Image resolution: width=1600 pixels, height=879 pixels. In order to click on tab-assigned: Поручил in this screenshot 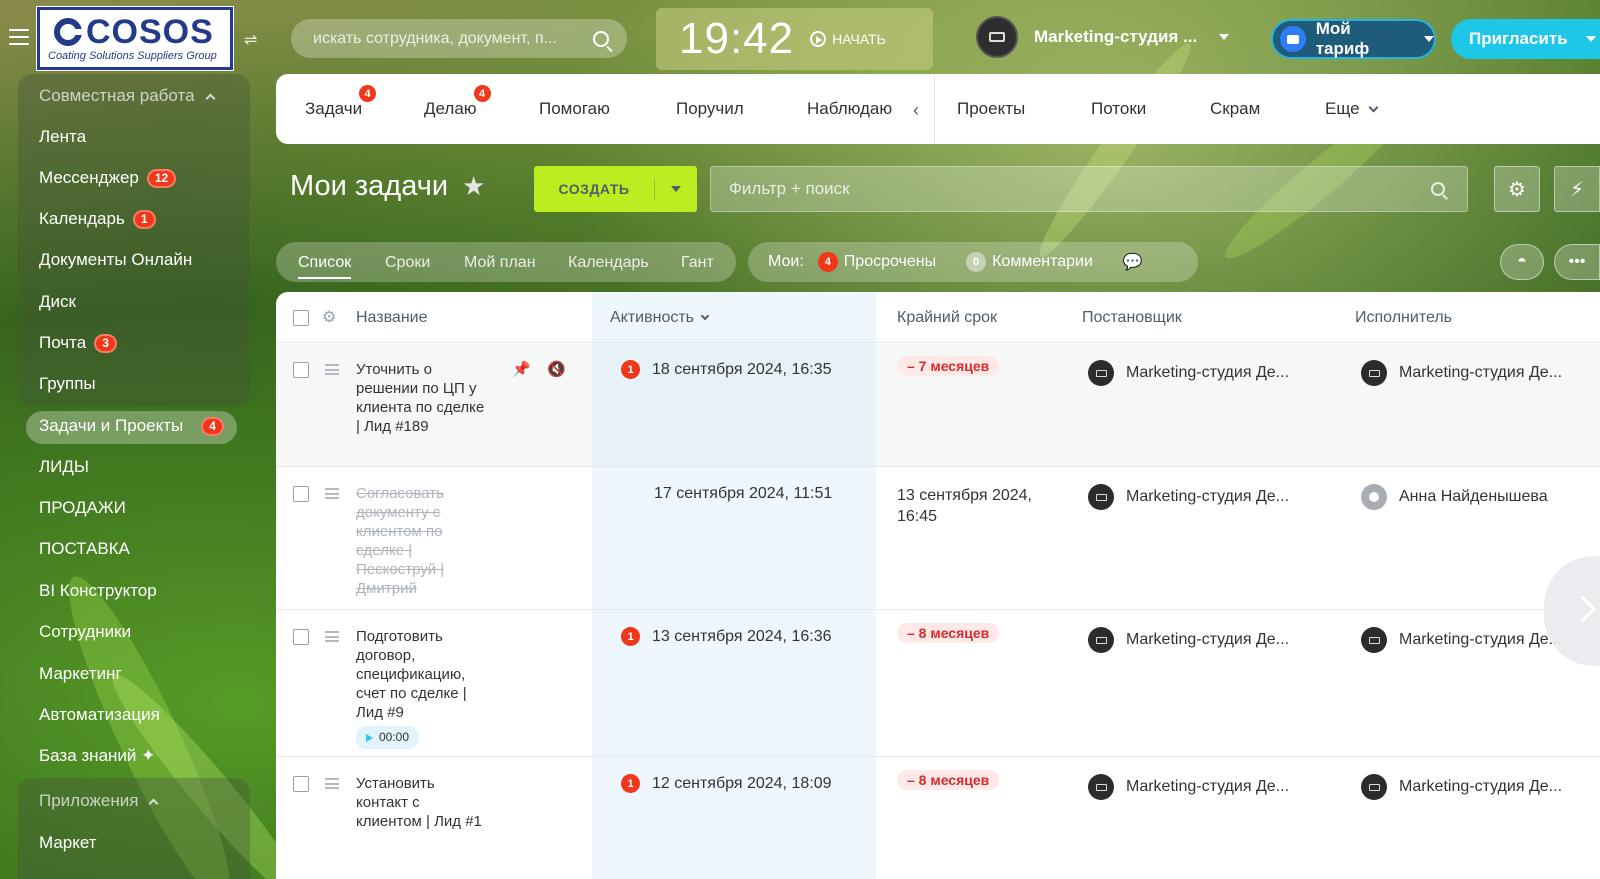, I will do `click(710, 109)`.